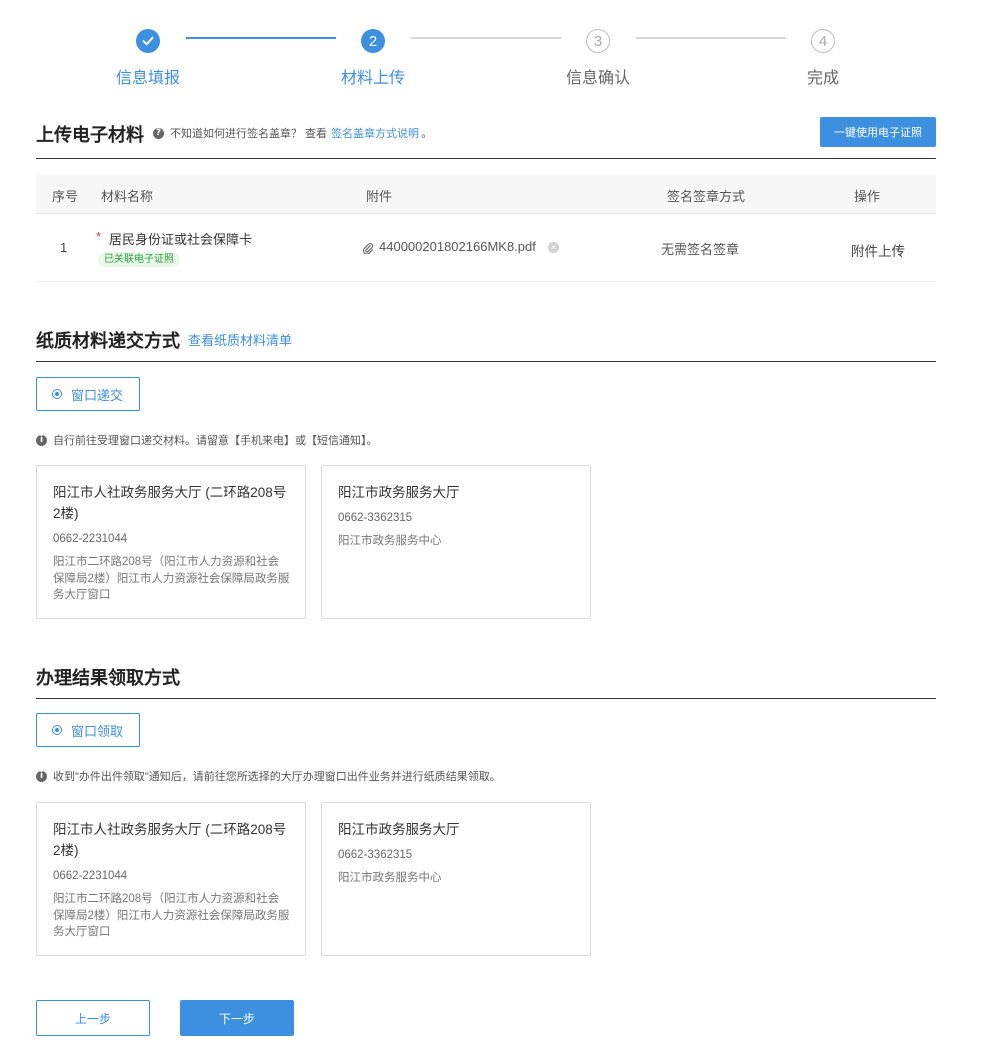 The width and height of the screenshot is (991, 1047). I want to click on hall-card-result-2: 阳江市政务服务大厅 0662-3362315 阳江市政务服务中心, so click(456, 879).